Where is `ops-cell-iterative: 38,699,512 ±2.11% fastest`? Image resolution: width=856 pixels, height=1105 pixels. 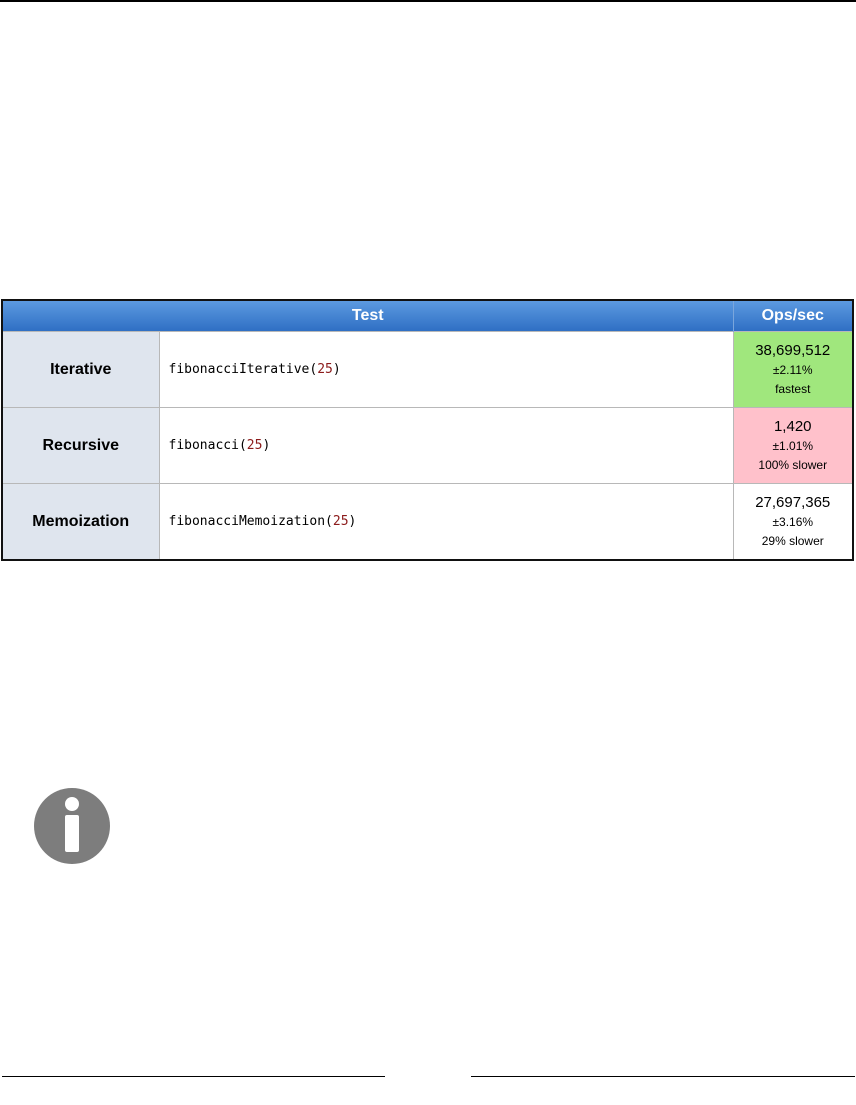
ops-cell-iterative: 38,699,512 ±2.11% fastest is located at coordinates (793, 369).